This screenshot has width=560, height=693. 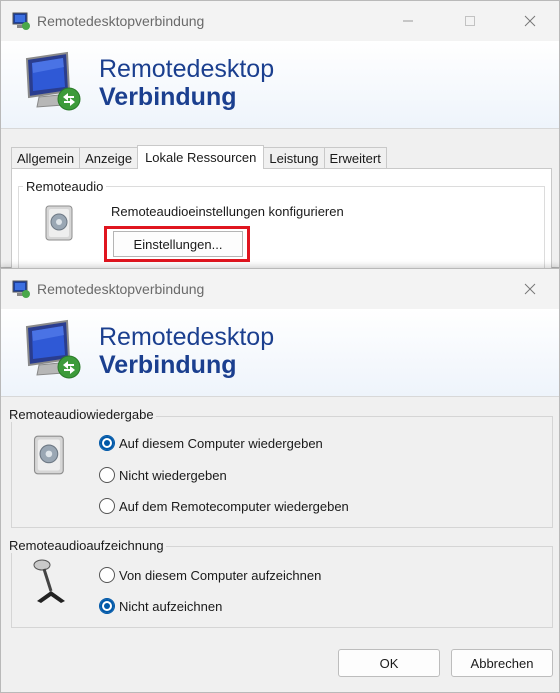 I want to click on playback-option-local: Auf diesem Computer wiedergeben, so click(x=211, y=443).